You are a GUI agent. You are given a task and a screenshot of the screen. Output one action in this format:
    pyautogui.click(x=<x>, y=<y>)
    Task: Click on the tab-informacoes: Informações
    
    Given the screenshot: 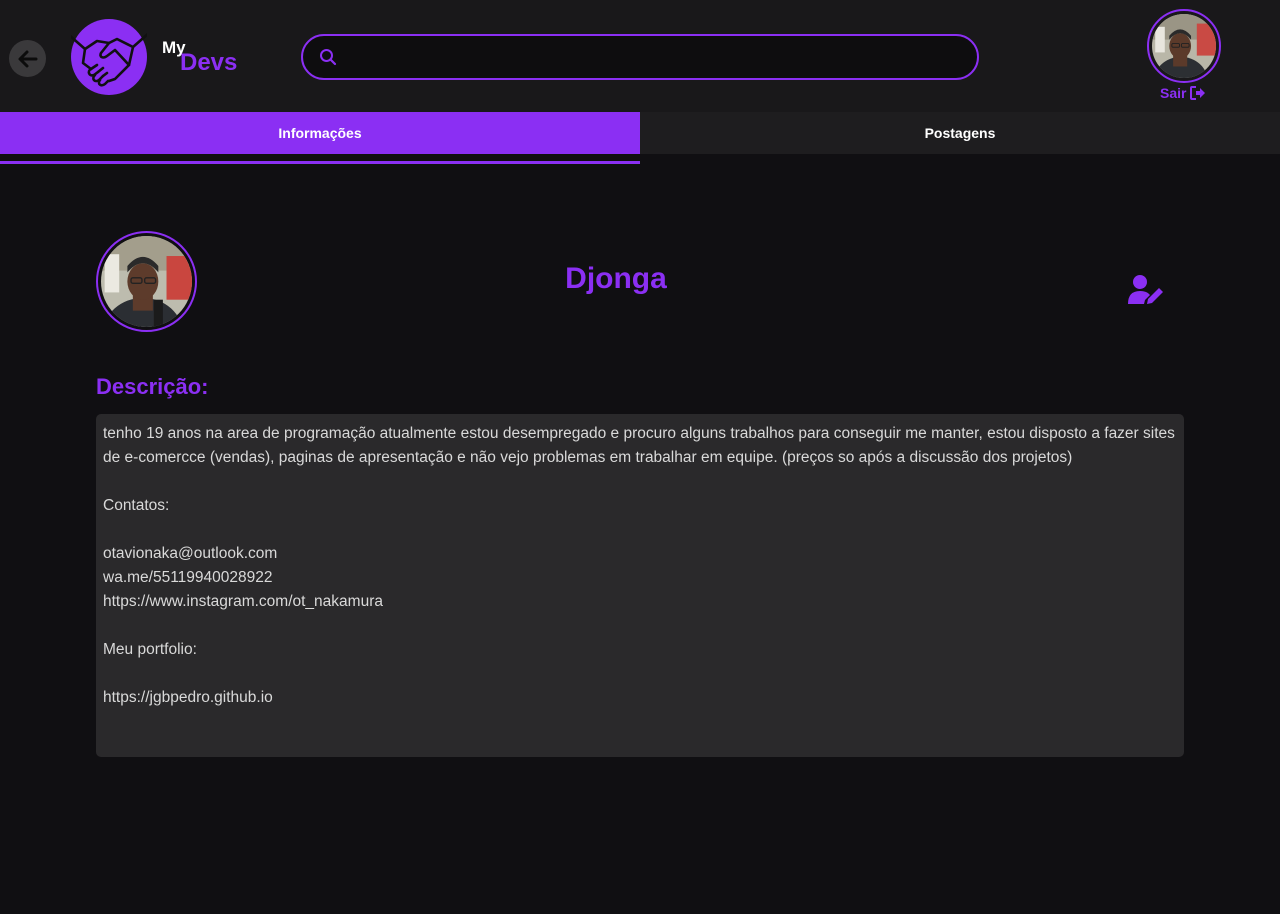 What is the action you would take?
    pyautogui.click(x=320, y=133)
    